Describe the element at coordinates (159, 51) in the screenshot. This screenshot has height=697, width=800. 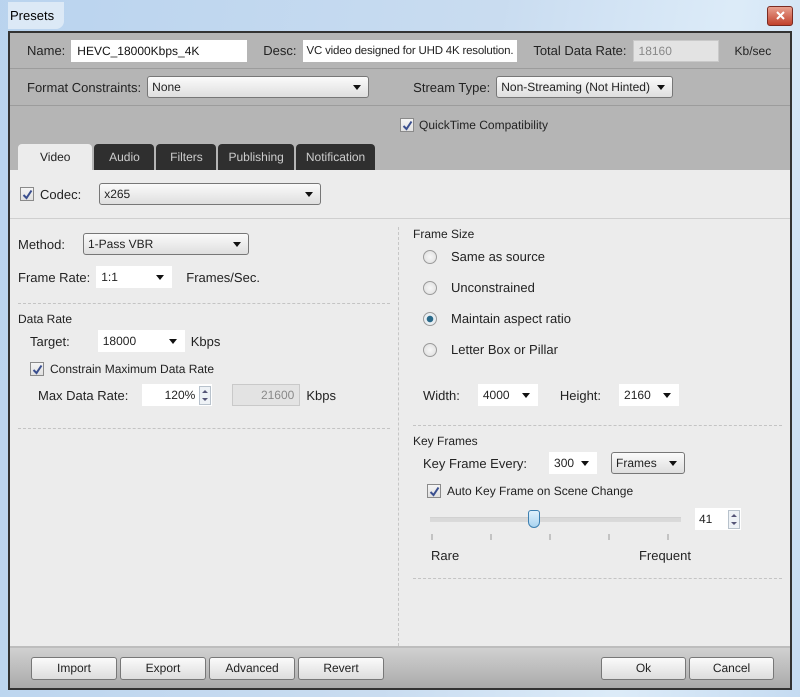
I see `name-field: HEVC_18000Kbps_4K` at that location.